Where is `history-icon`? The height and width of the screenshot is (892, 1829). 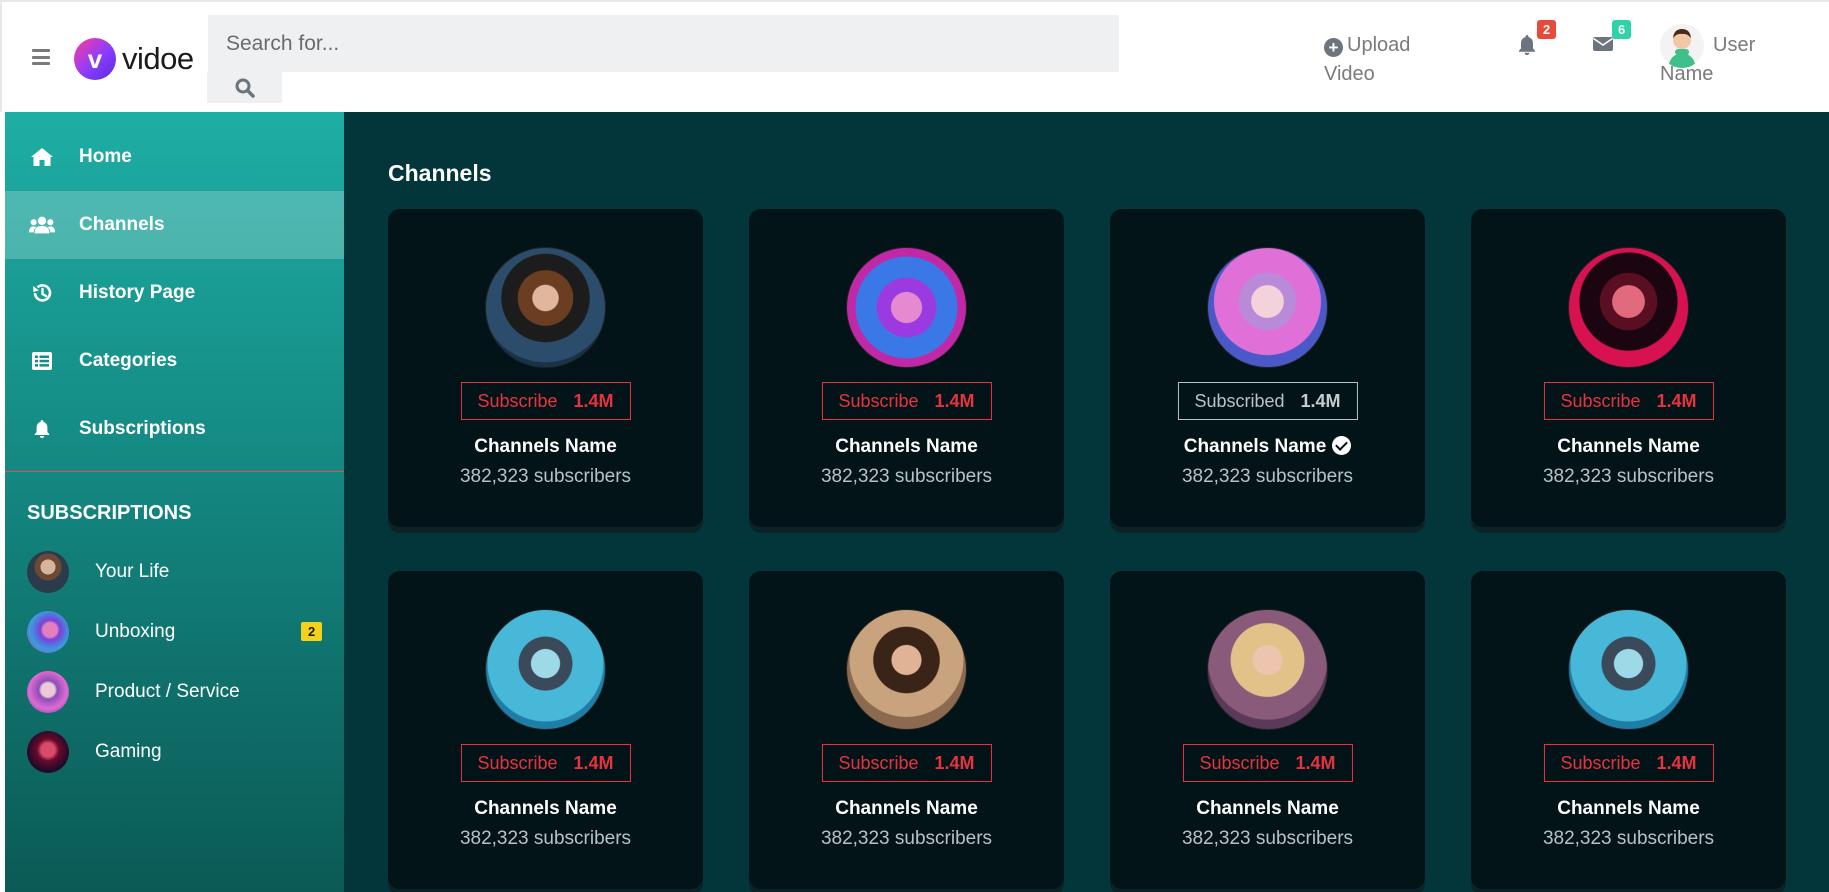 history-icon is located at coordinates (42, 293).